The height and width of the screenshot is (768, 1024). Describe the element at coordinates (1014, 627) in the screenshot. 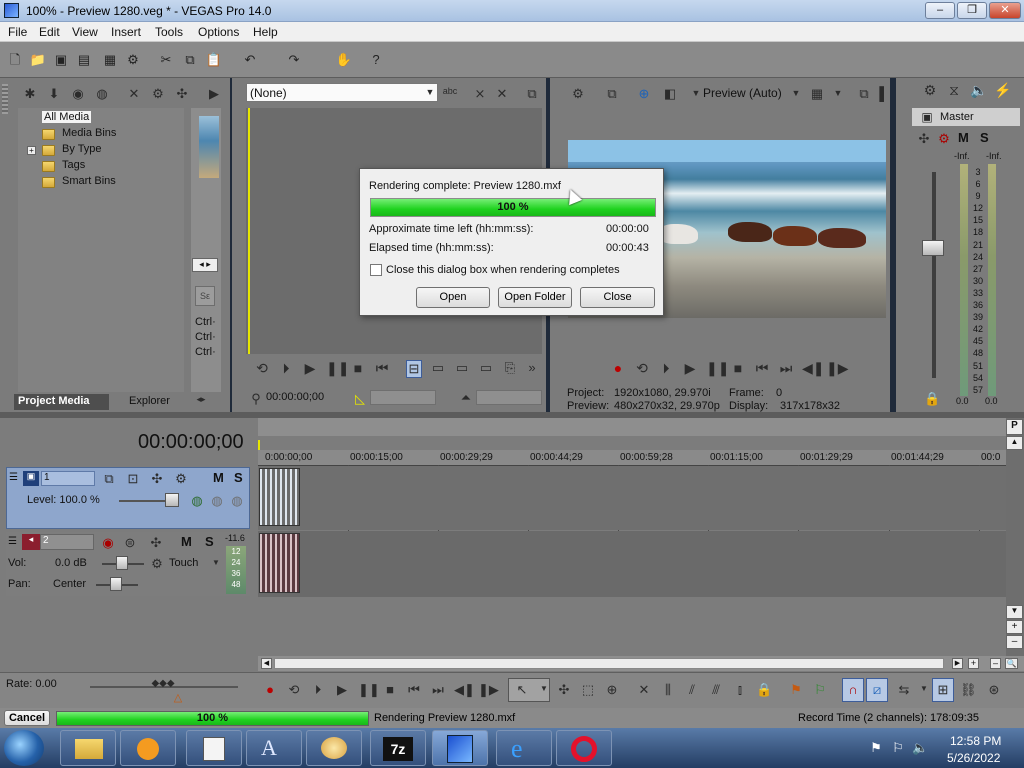

I see `zoom-in-vertical-icon: +` at that location.